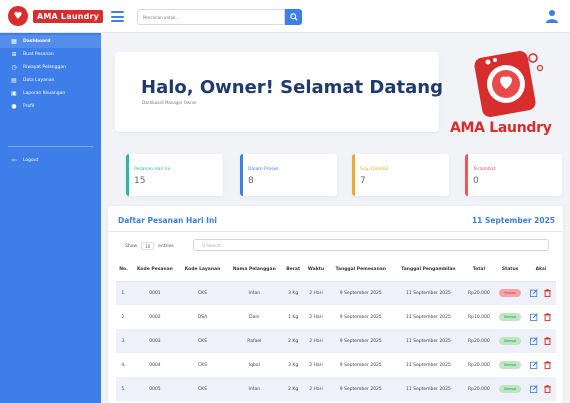 This screenshot has height=403, width=570. I want to click on column-header: Kode Pesanan, so click(155, 270).